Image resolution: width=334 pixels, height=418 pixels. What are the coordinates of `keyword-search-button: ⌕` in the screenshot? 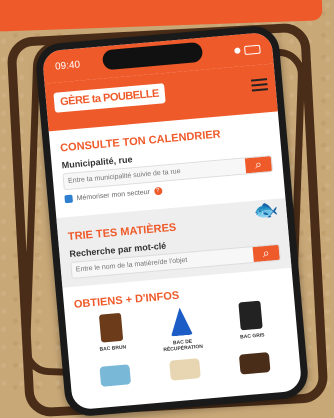 It's located at (266, 253).